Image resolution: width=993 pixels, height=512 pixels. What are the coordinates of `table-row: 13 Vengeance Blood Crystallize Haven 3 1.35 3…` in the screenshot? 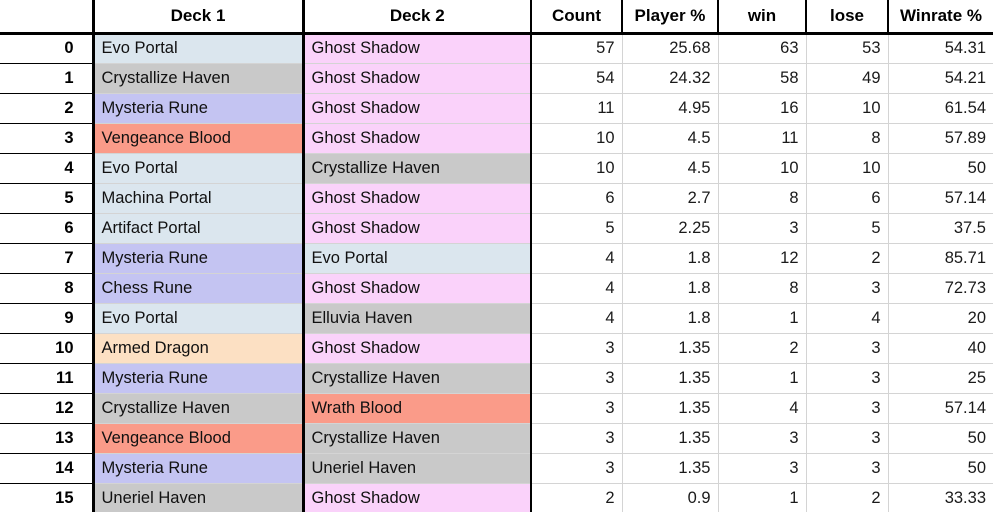 It's located at (496, 438).